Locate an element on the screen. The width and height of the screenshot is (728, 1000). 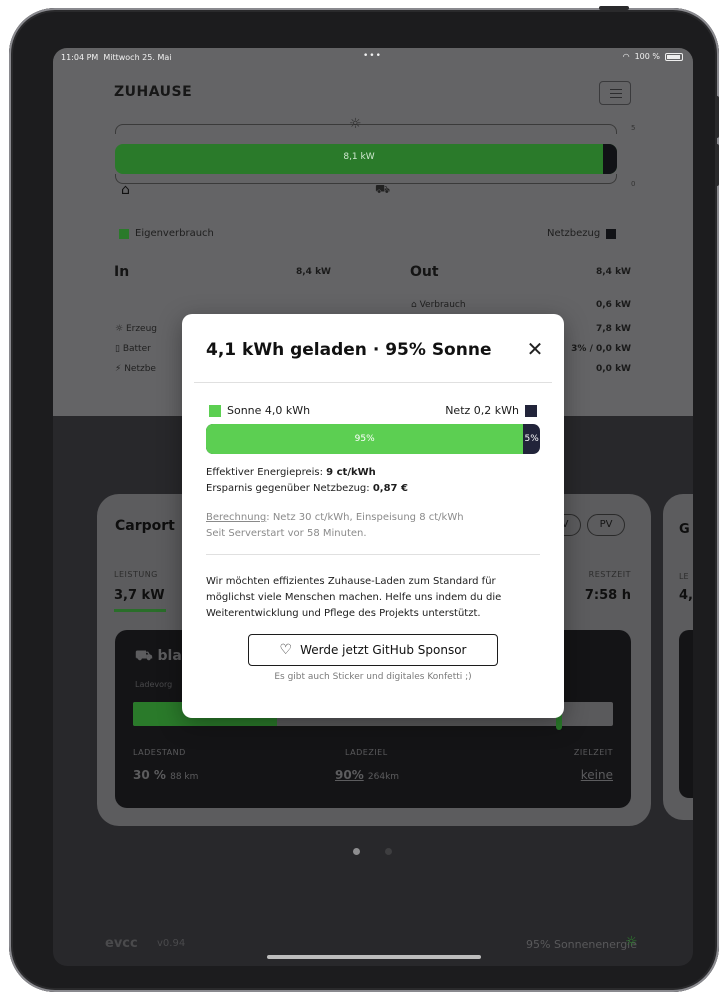
legend-sun: Sonne 4,0 kWh is located at coordinates (259, 410).